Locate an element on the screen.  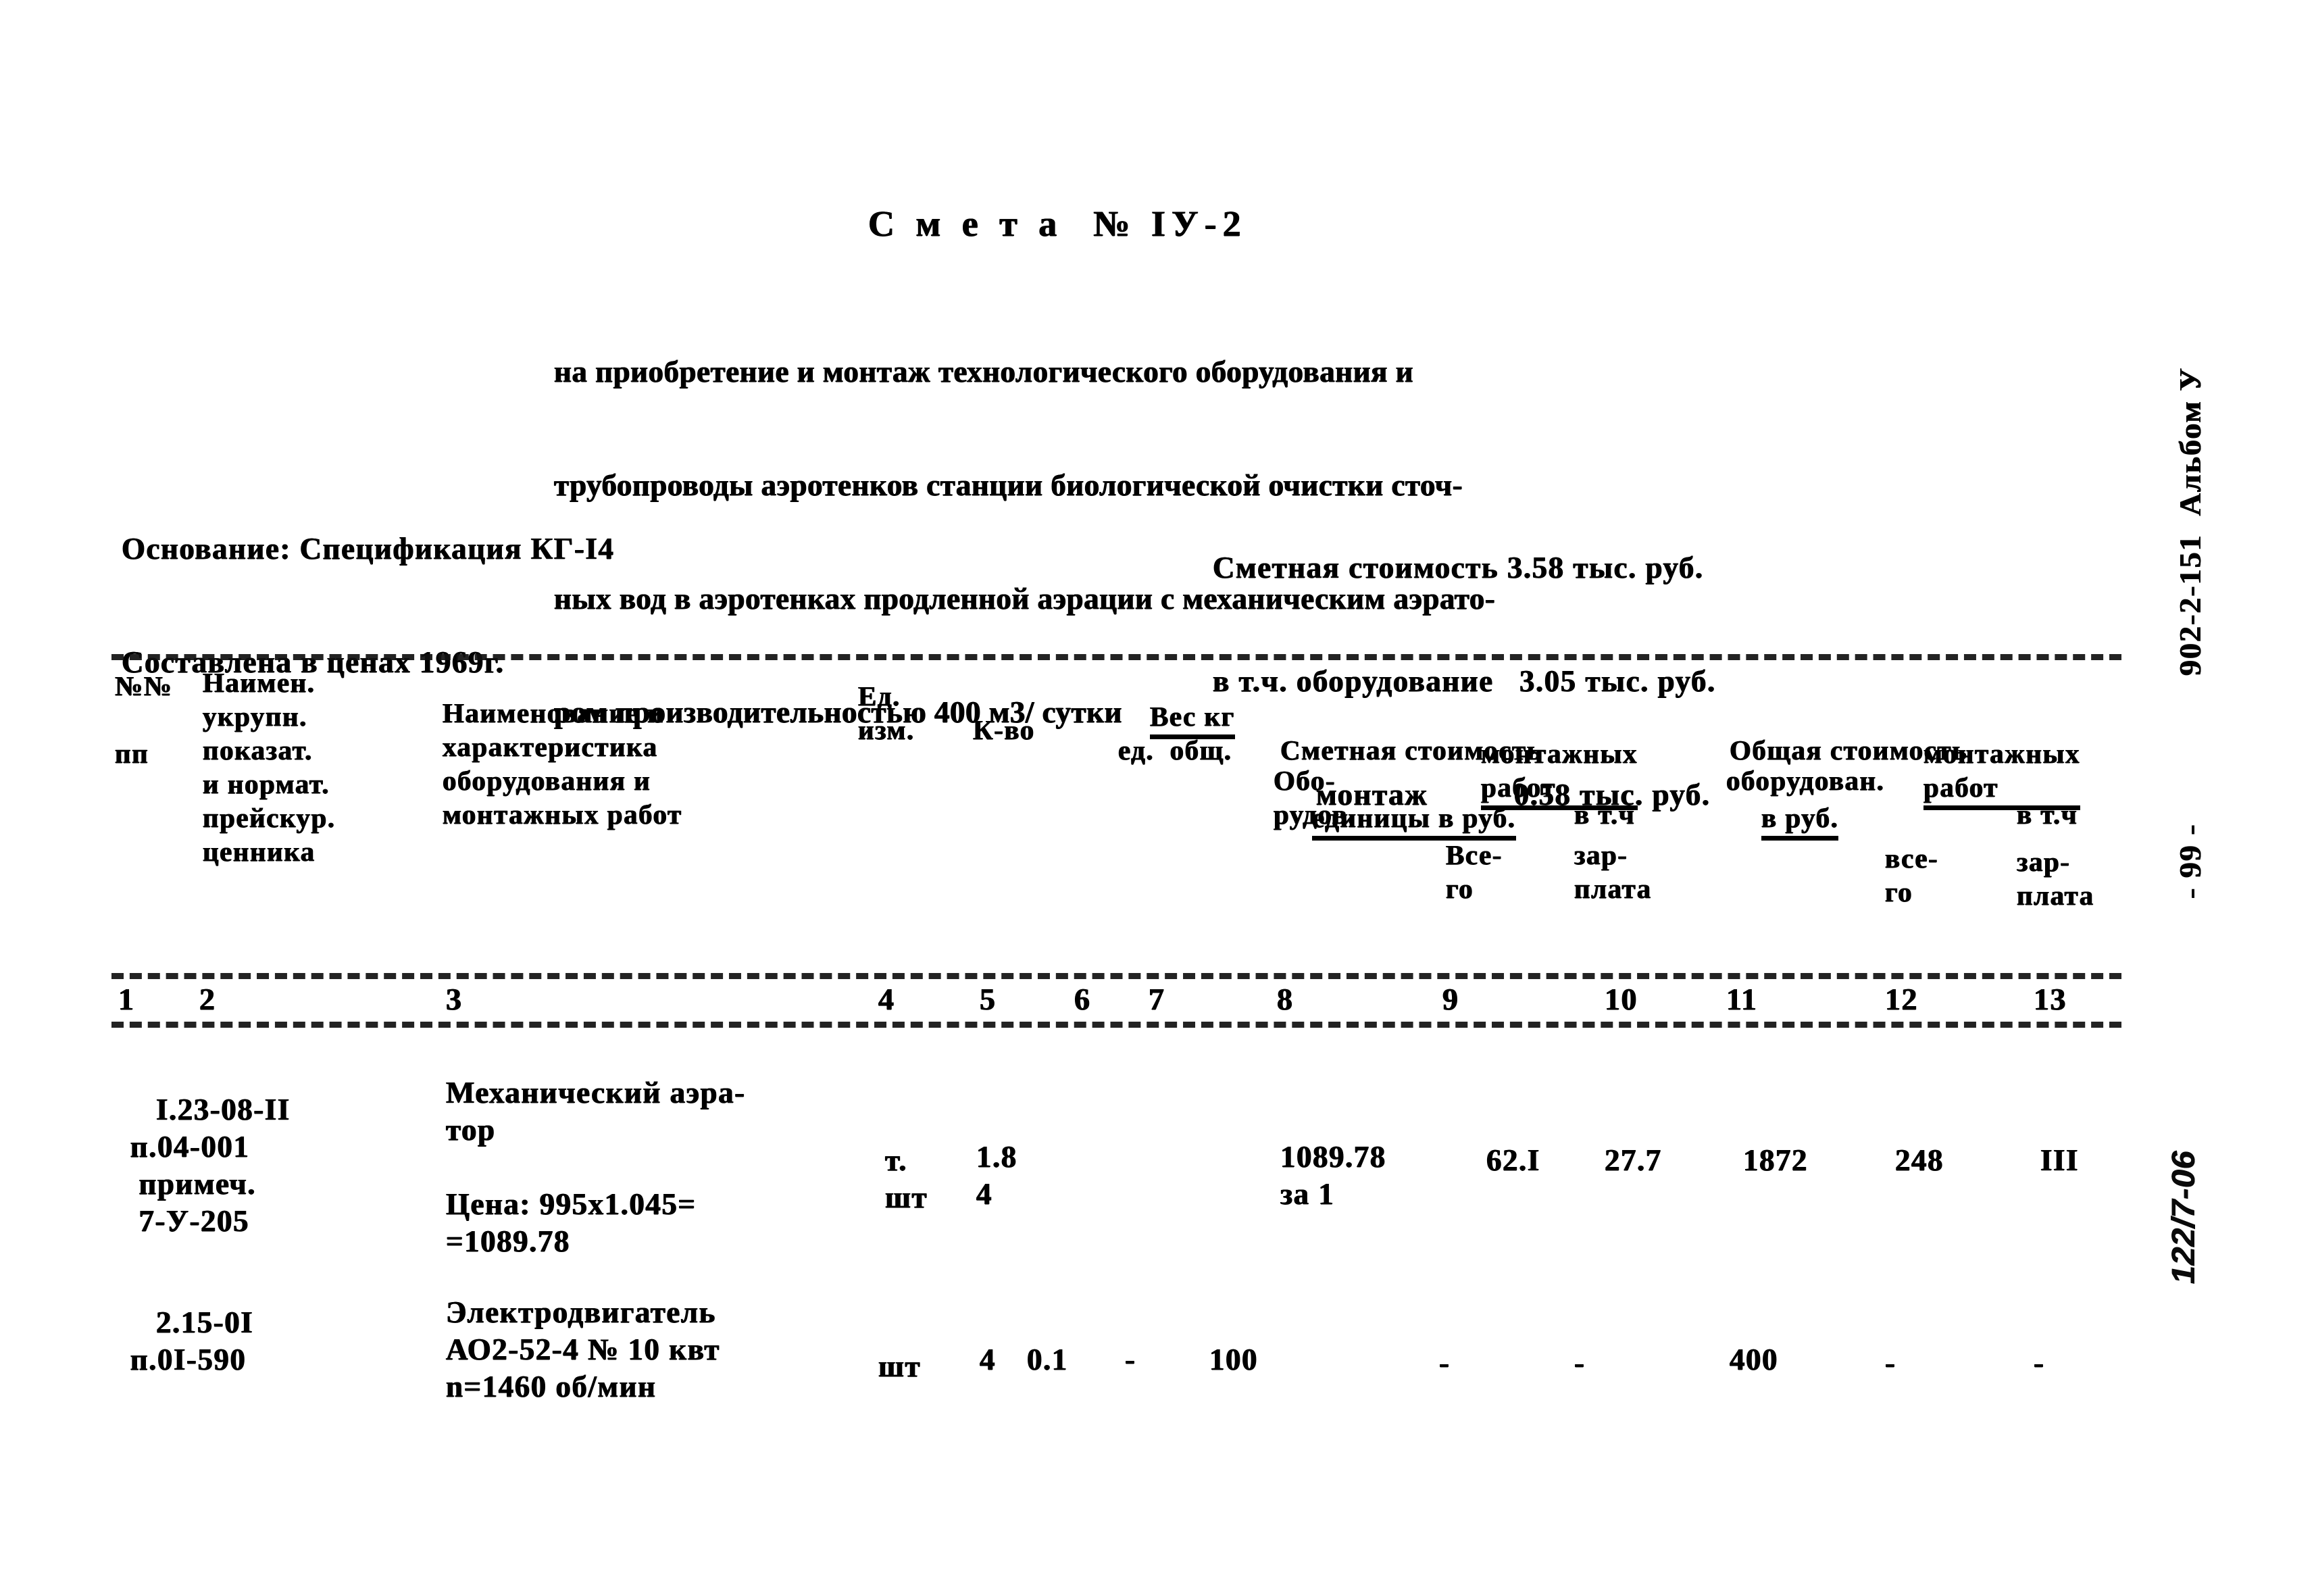
table-header-rule is located at coordinates (1116, 976).